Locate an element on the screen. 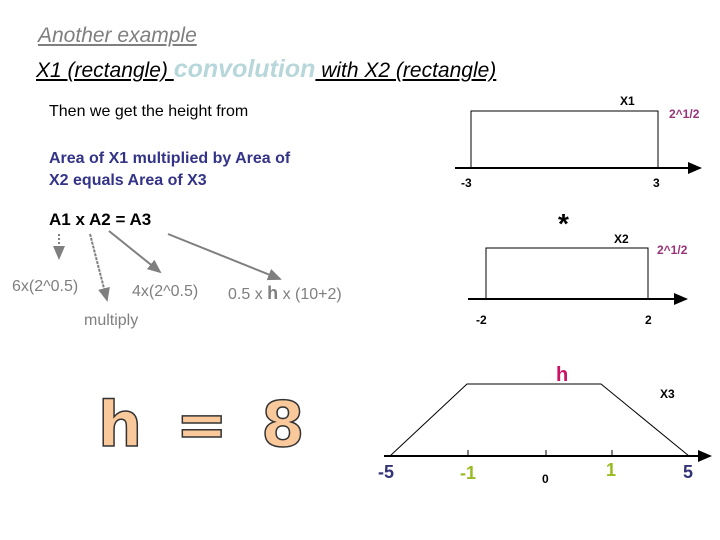 This screenshot has height=540, width=720. x2-height-label: 2^1/2 is located at coordinates (672, 250).